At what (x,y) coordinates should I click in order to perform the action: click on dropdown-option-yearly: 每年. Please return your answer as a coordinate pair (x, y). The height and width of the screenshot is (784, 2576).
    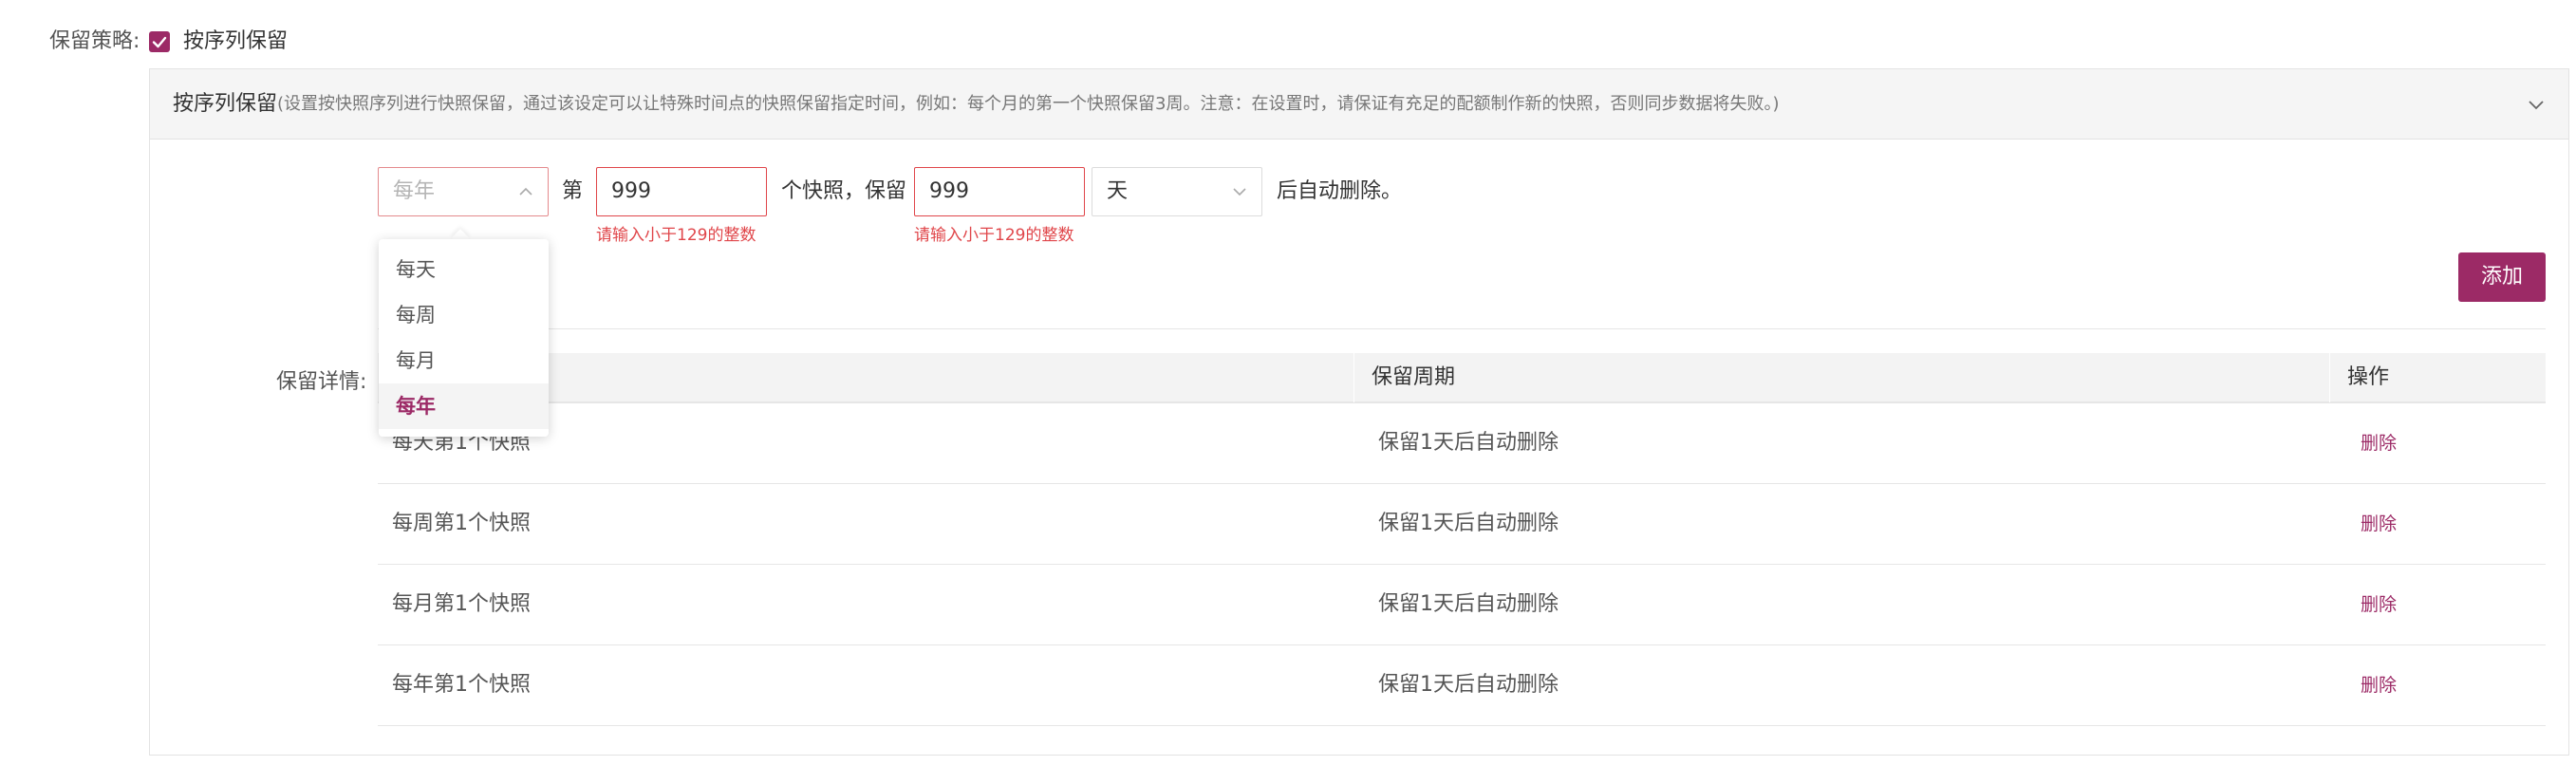
    Looking at the image, I should click on (464, 406).